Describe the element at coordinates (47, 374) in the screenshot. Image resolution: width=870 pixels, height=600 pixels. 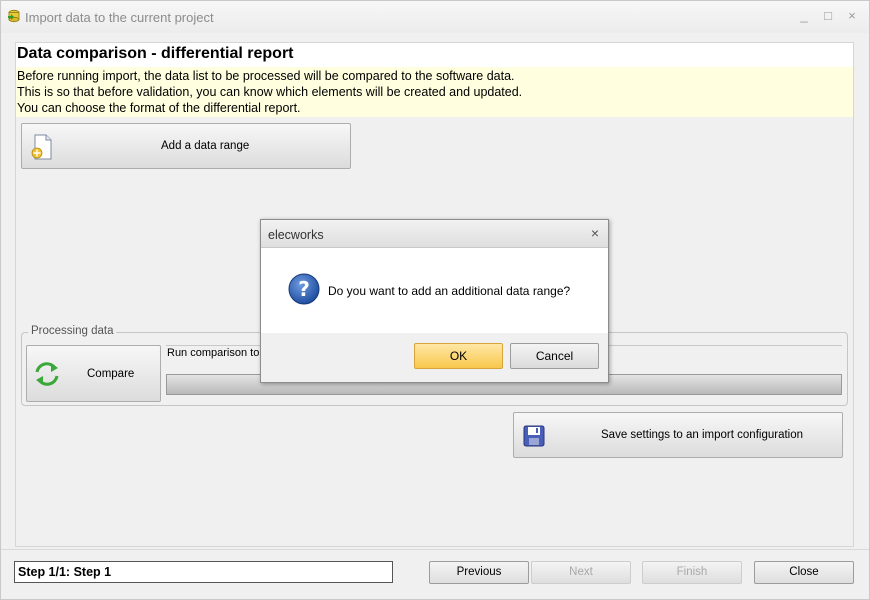
I see `compare-arrows-icon` at that location.